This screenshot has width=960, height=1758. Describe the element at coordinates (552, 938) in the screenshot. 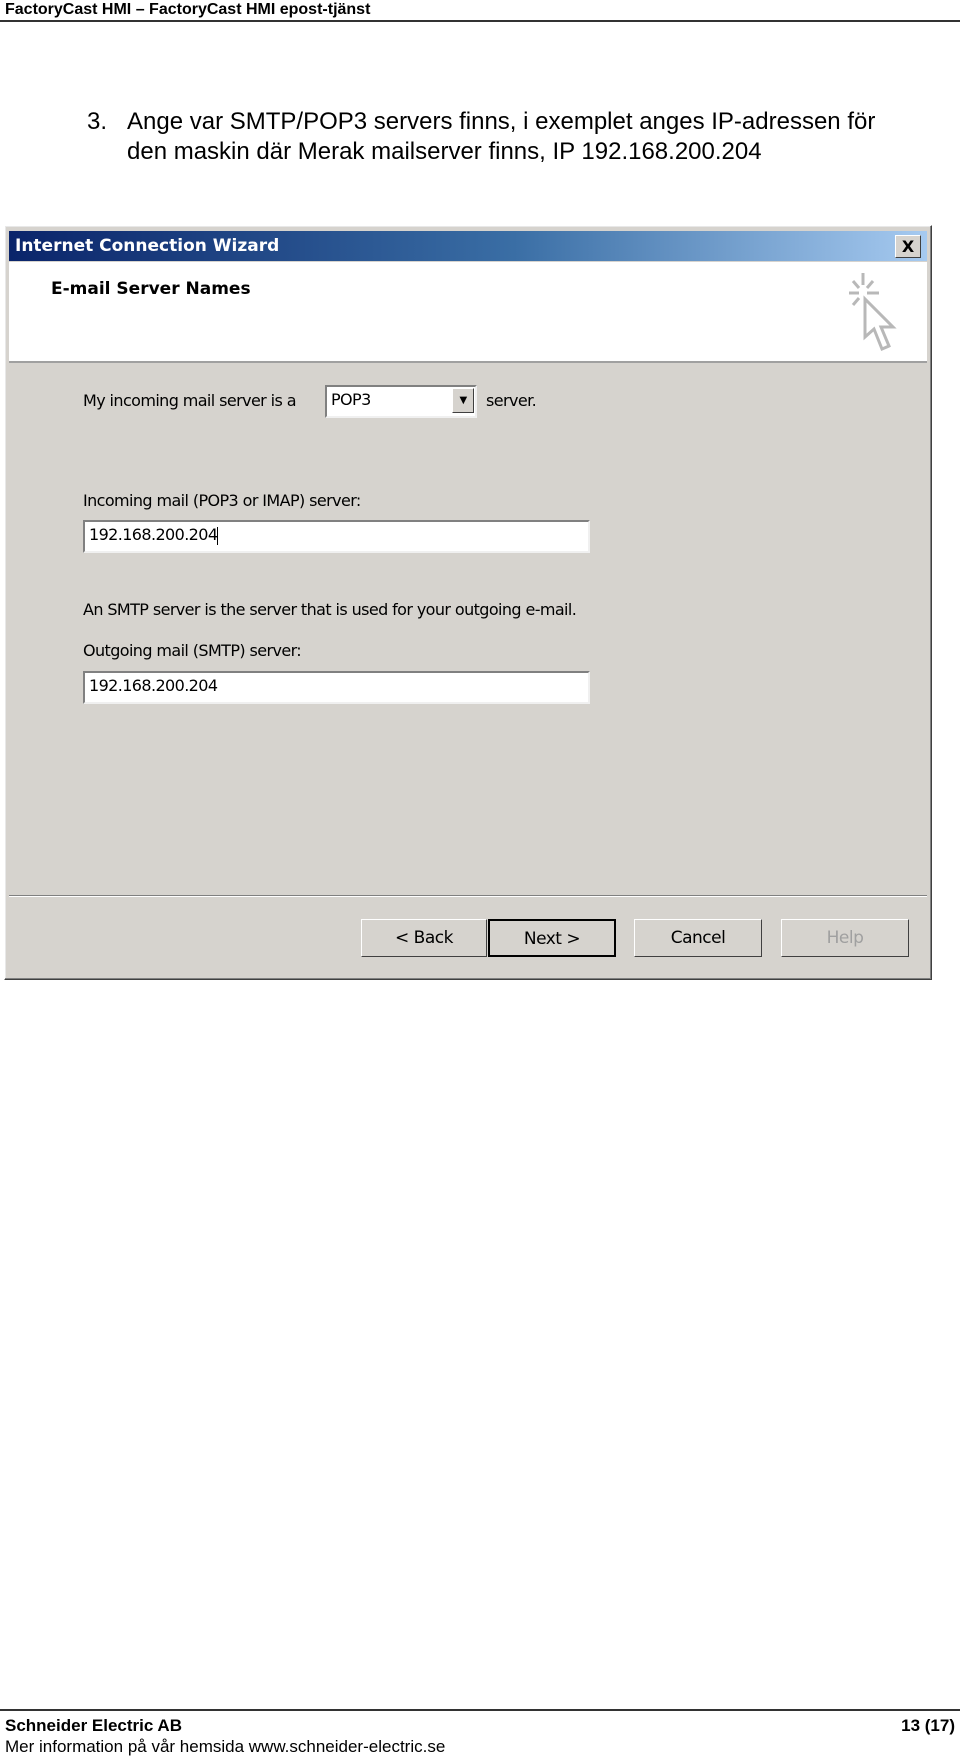

I see `next-button: Next >` at that location.